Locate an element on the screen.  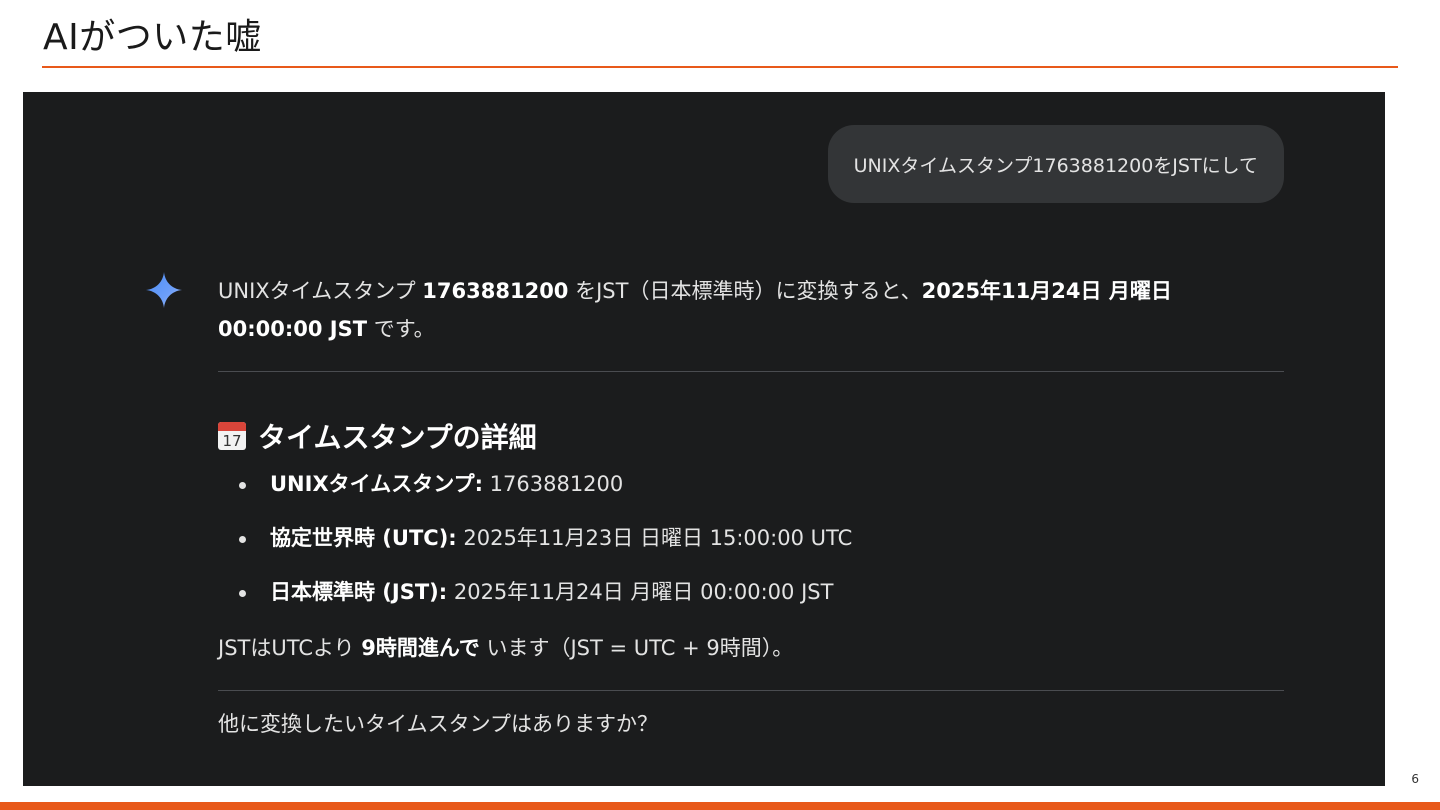
lead-timestamp: 1763881200 is located at coordinates (495, 291).